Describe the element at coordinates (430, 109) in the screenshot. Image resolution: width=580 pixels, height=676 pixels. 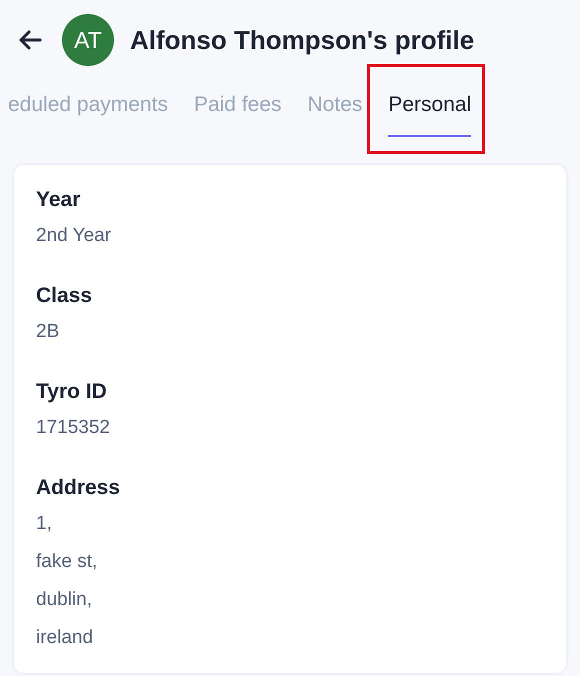
I see `tab: Personal` at that location.